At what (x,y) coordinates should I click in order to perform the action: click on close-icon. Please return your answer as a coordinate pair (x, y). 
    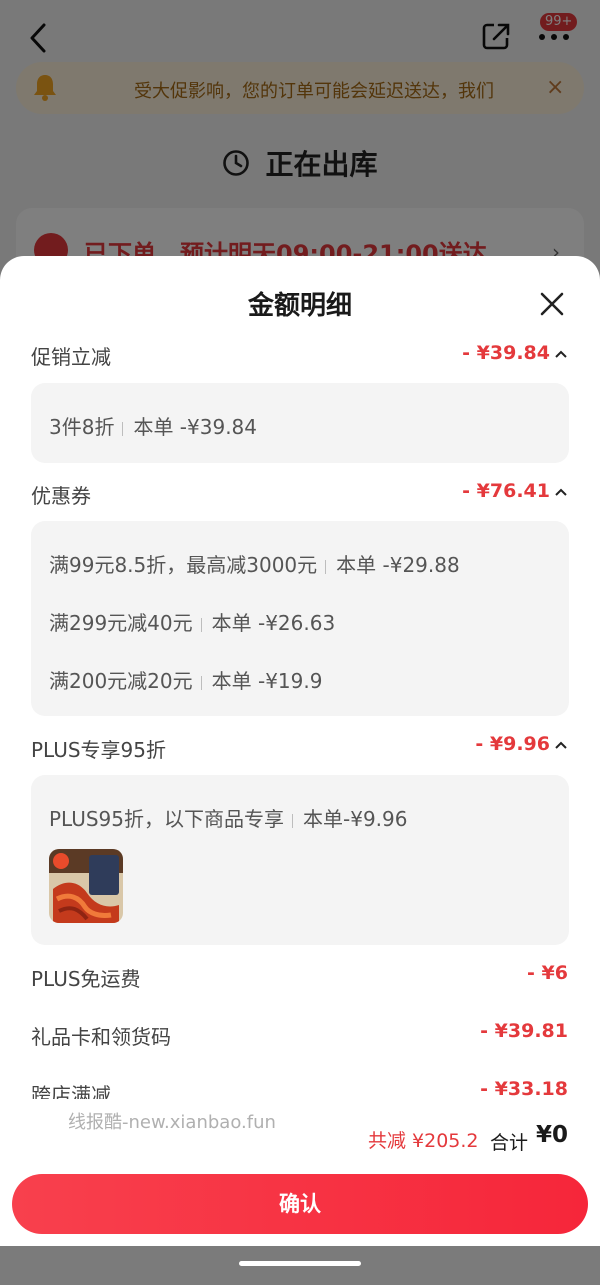
    Looking at the image, I should click on (552, 304).